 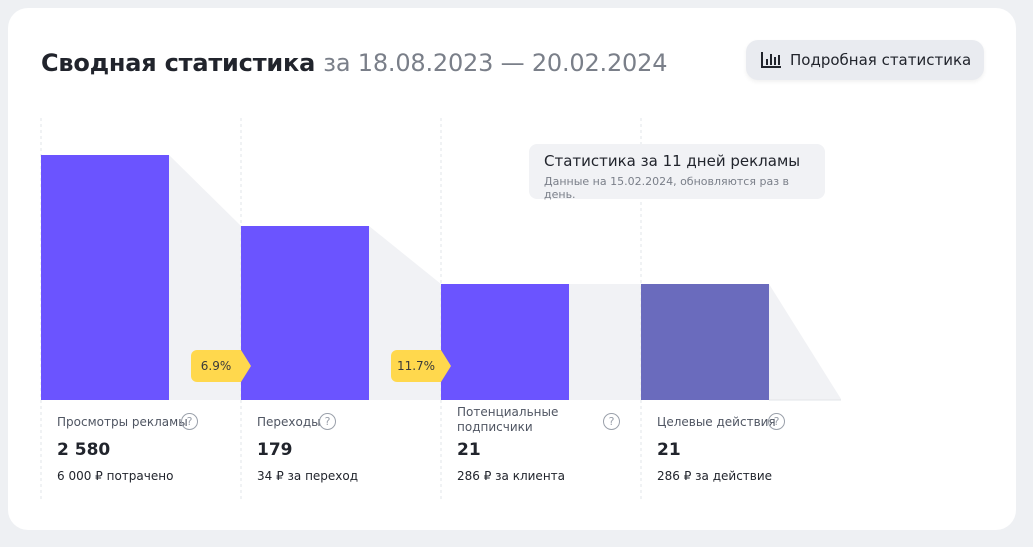 What do you see at coordinates (221, 366) in the screenshot?
I see `conversion-badge-1: 6.9%` at bounding box center [221, 366].